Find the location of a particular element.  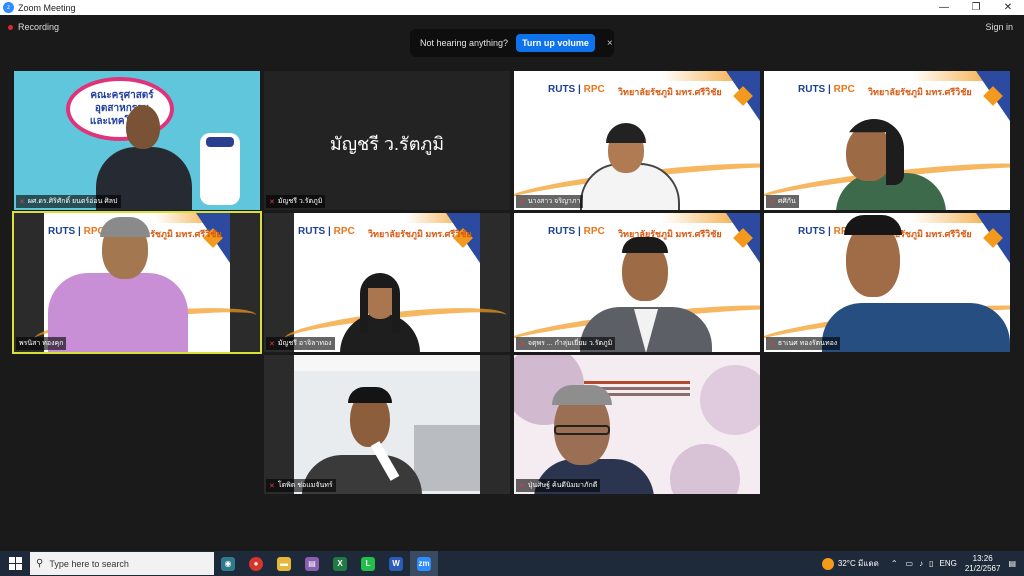

clock-date: 21/2/2567 is located at coordinates (982, 568).